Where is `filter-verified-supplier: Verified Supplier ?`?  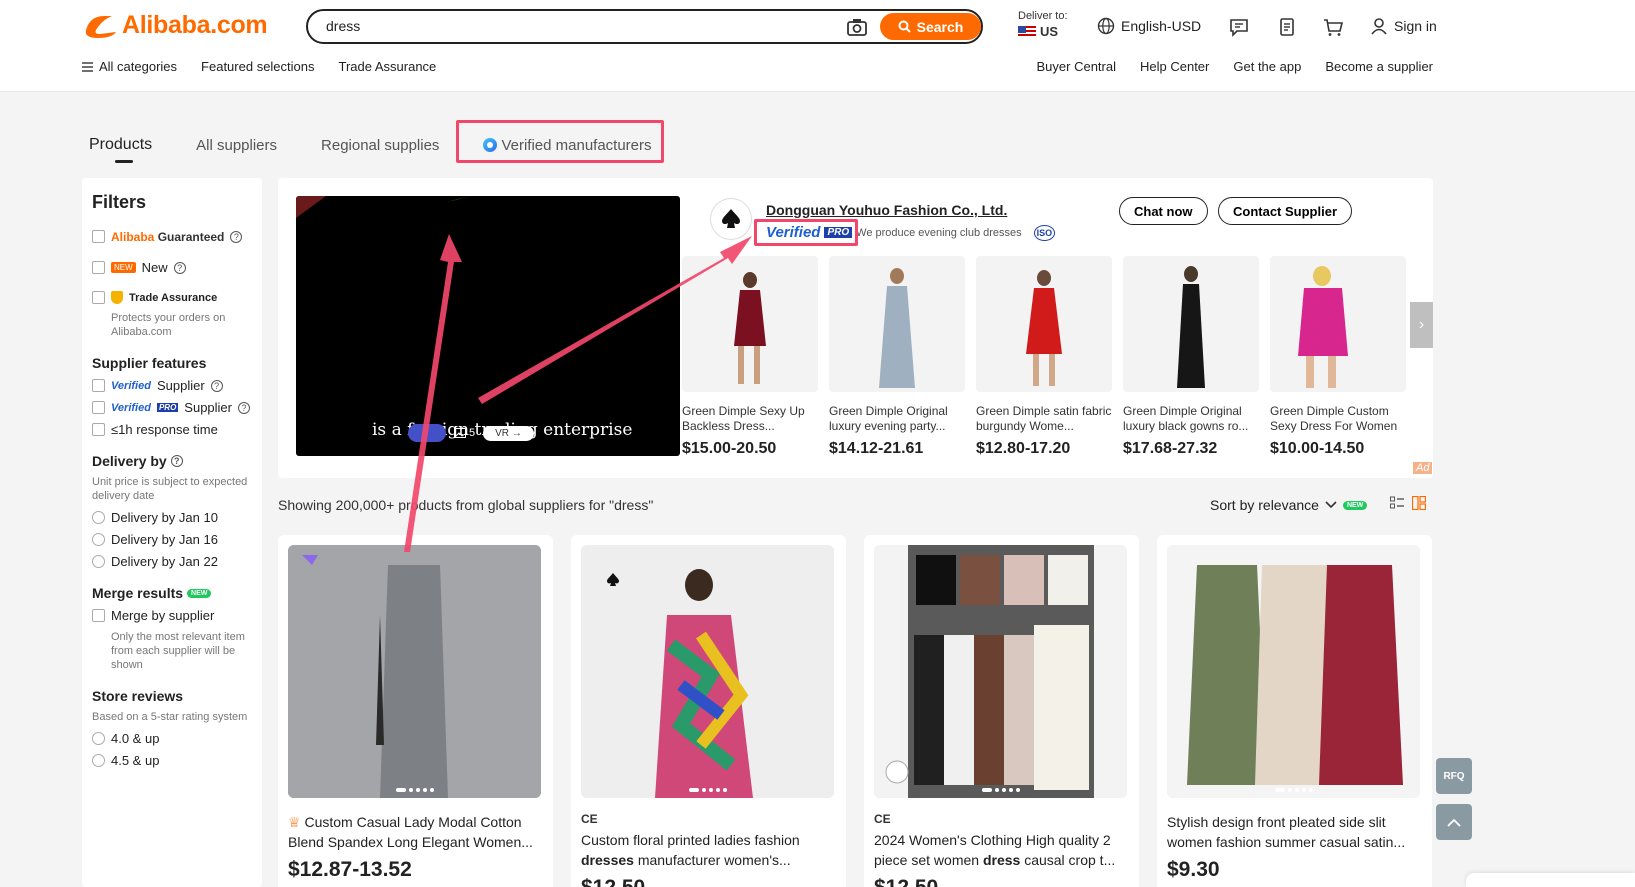
filter-verified-supplier: Verified Supplier ? is located at coordinates (172, 385).